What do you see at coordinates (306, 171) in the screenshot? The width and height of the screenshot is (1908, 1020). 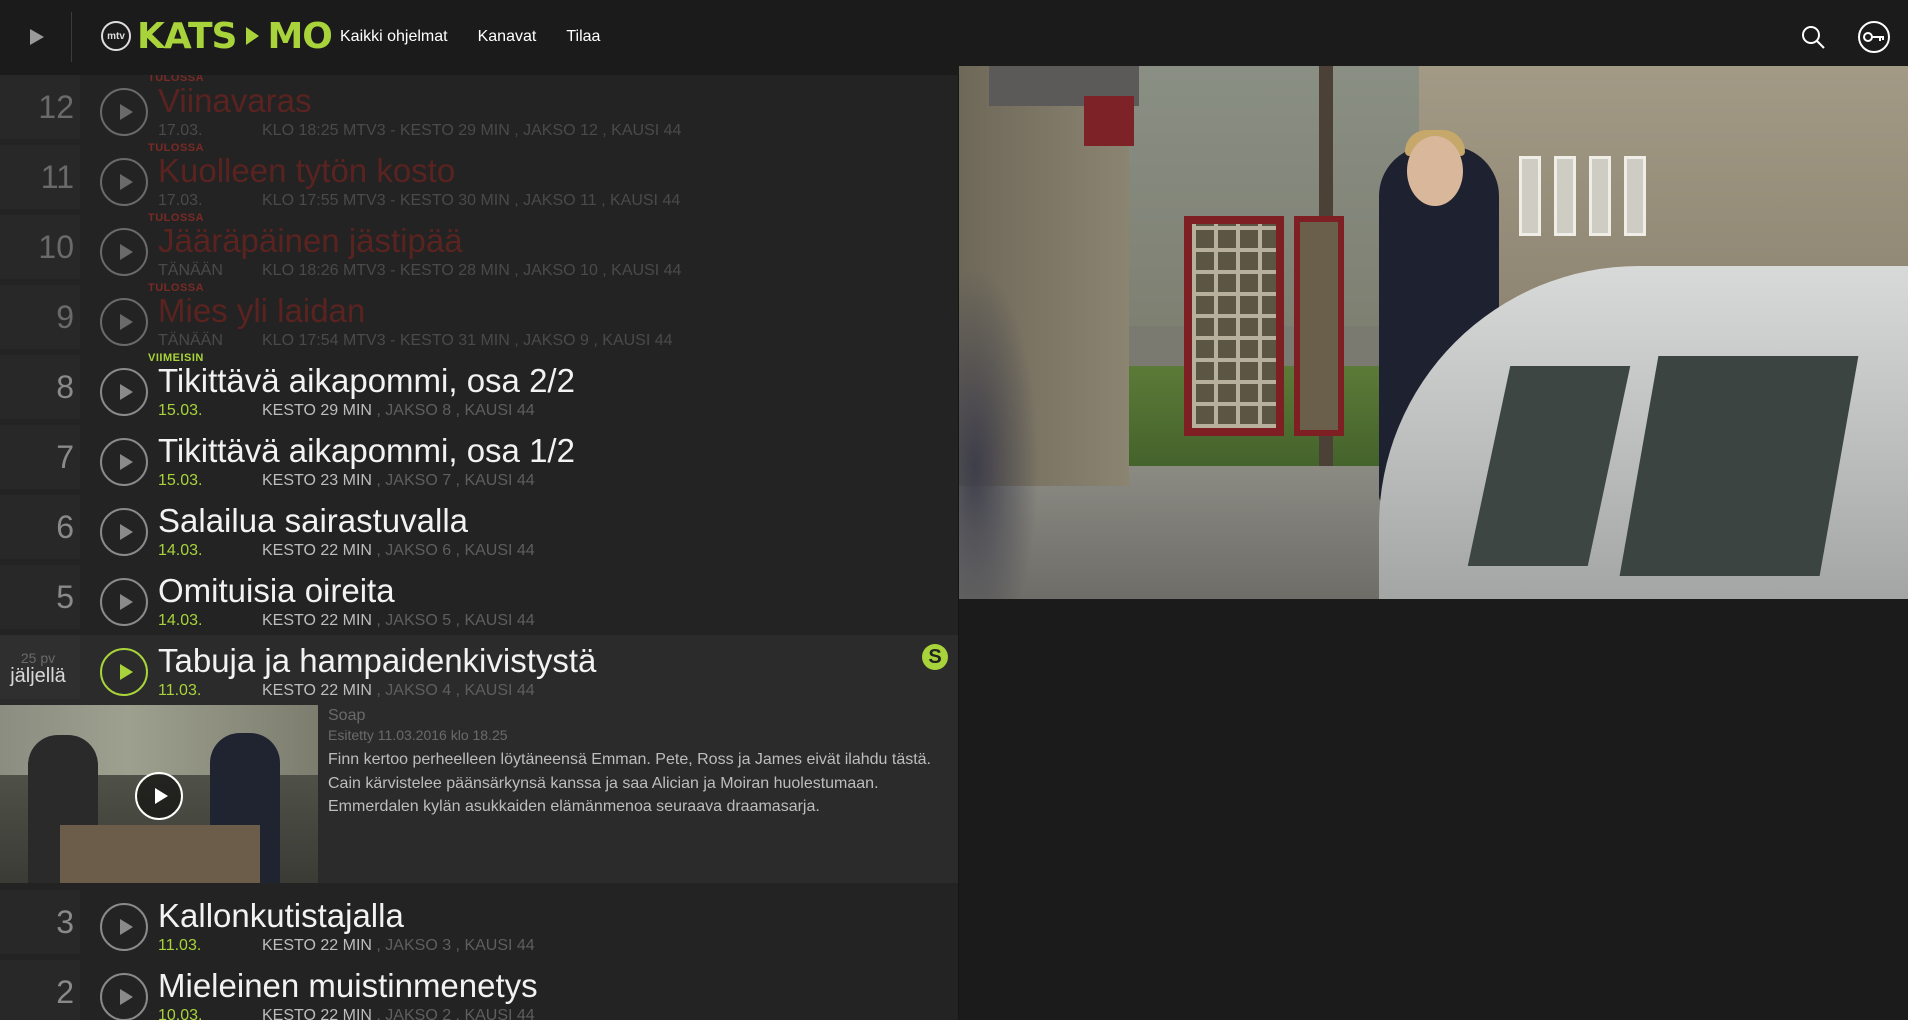 I see `episode-title: Kuolleen tytön kosto` at bounding box center [306, 171].